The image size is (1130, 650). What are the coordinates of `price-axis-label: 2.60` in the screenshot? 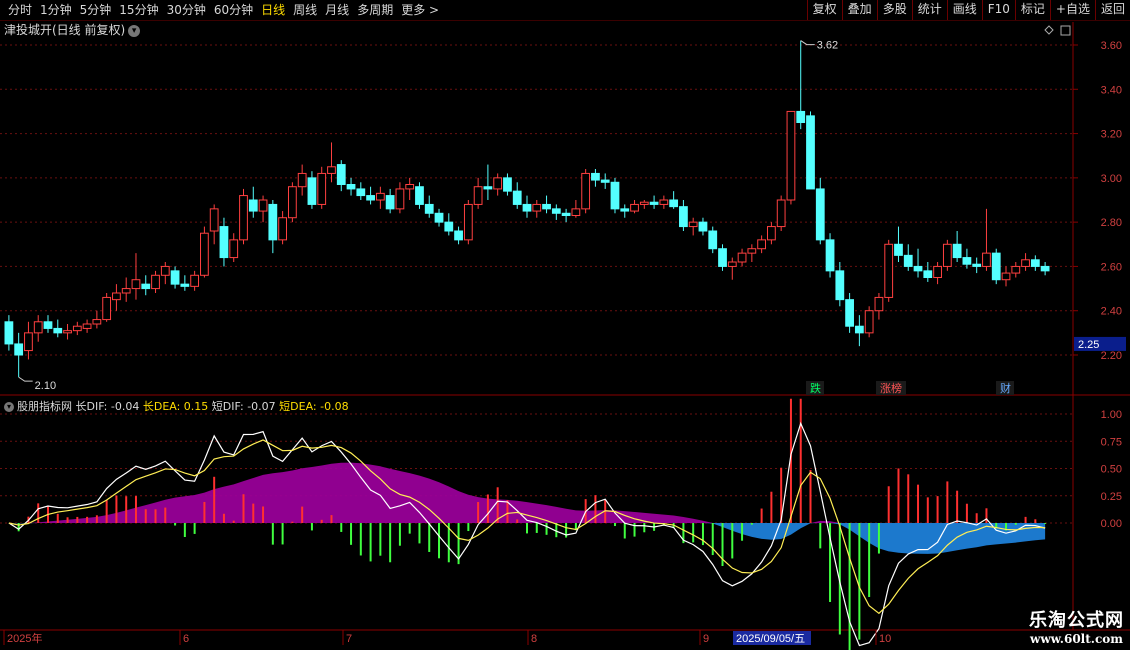 It's located at (1111, 267).